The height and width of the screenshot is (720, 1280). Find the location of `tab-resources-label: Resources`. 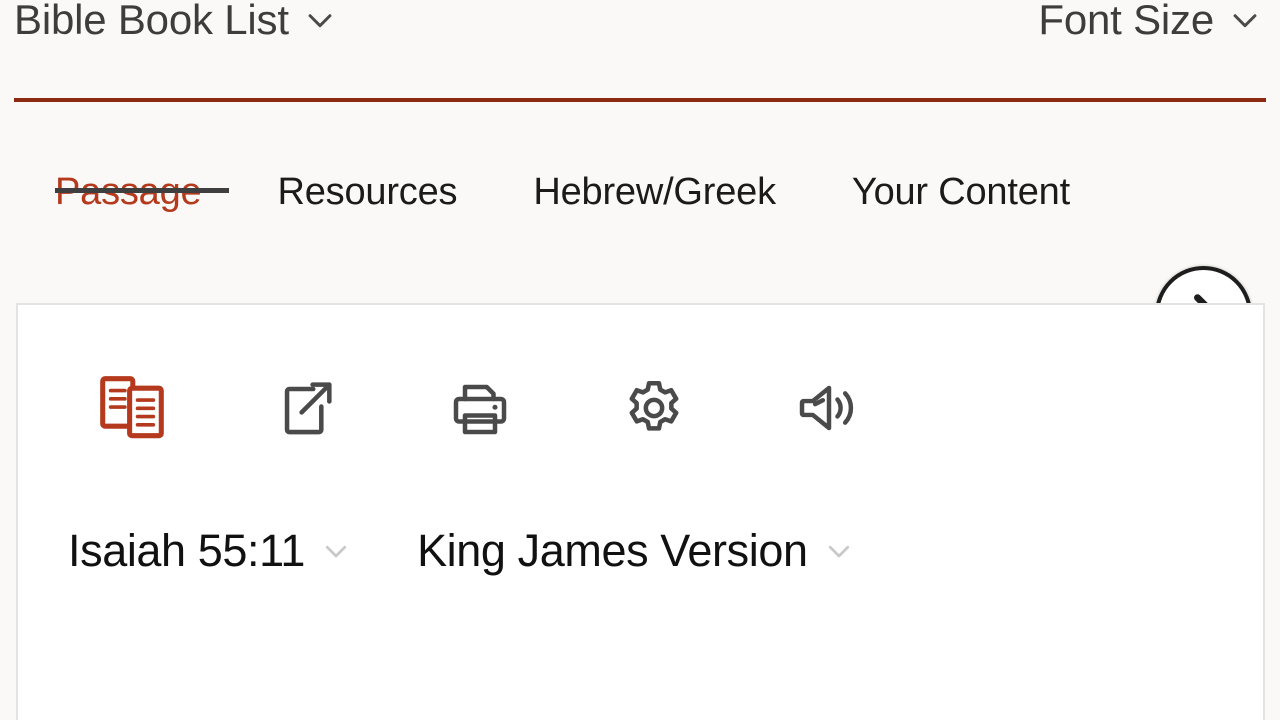

tab-resources-label: Resources is located at coordinates (367, 192).